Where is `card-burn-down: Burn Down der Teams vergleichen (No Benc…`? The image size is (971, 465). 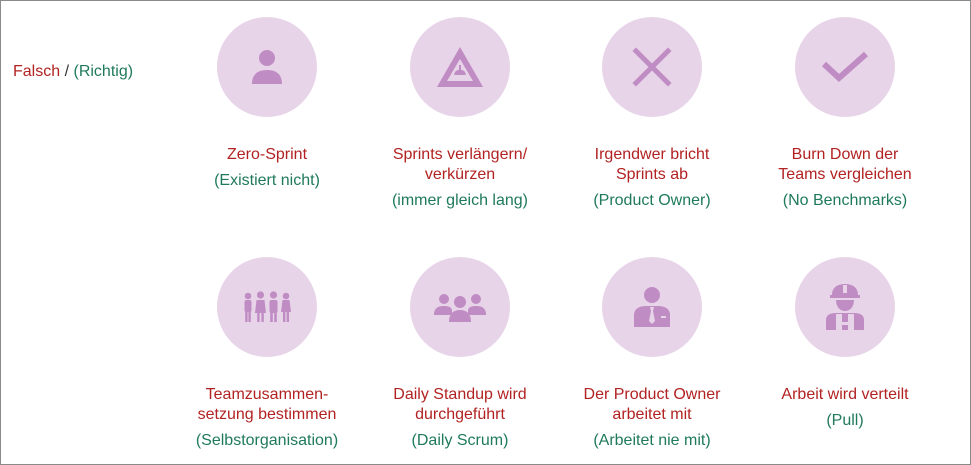
card-burn-down: Burn Down der Teams vergleichen (No Benc… is located at coordinates (845, 114).